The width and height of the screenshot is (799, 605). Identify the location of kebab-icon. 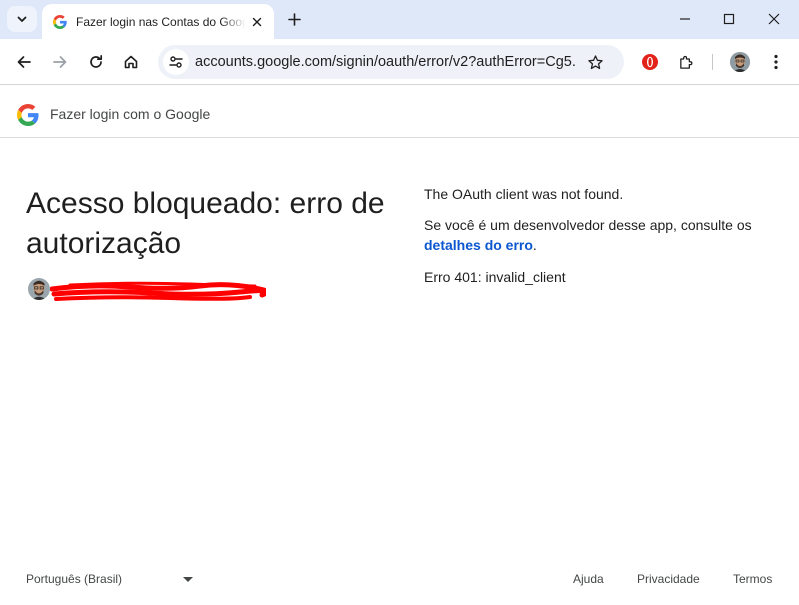
(776, 62).